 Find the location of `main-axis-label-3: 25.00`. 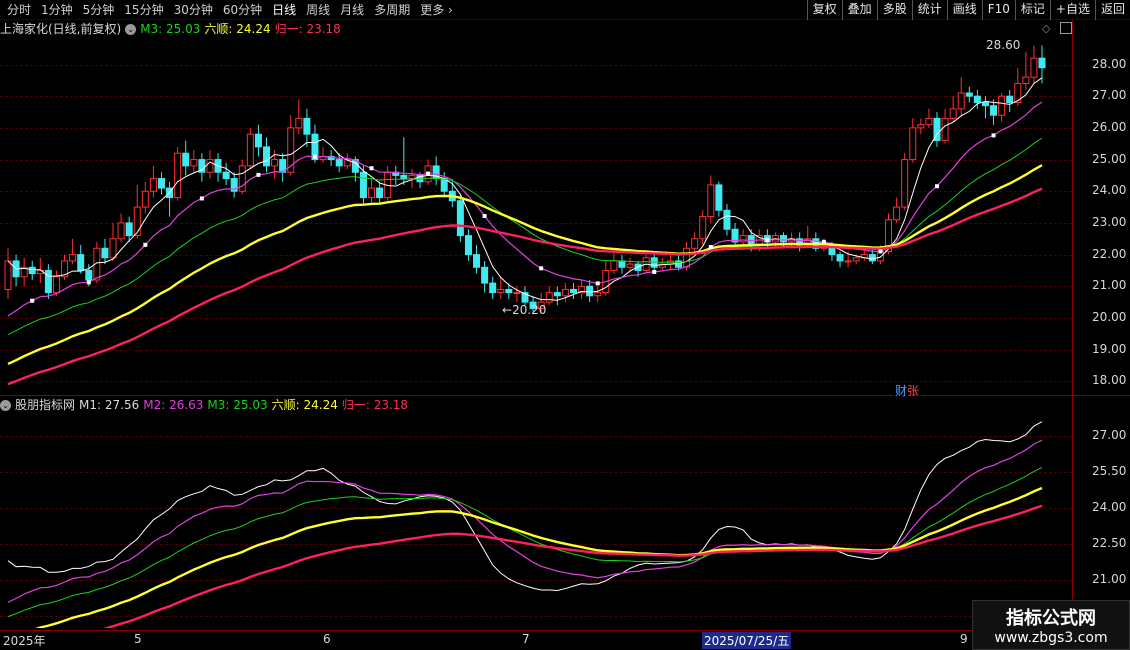

main-axis-label-3: 25.00 is located at coordinates (1109, 158).